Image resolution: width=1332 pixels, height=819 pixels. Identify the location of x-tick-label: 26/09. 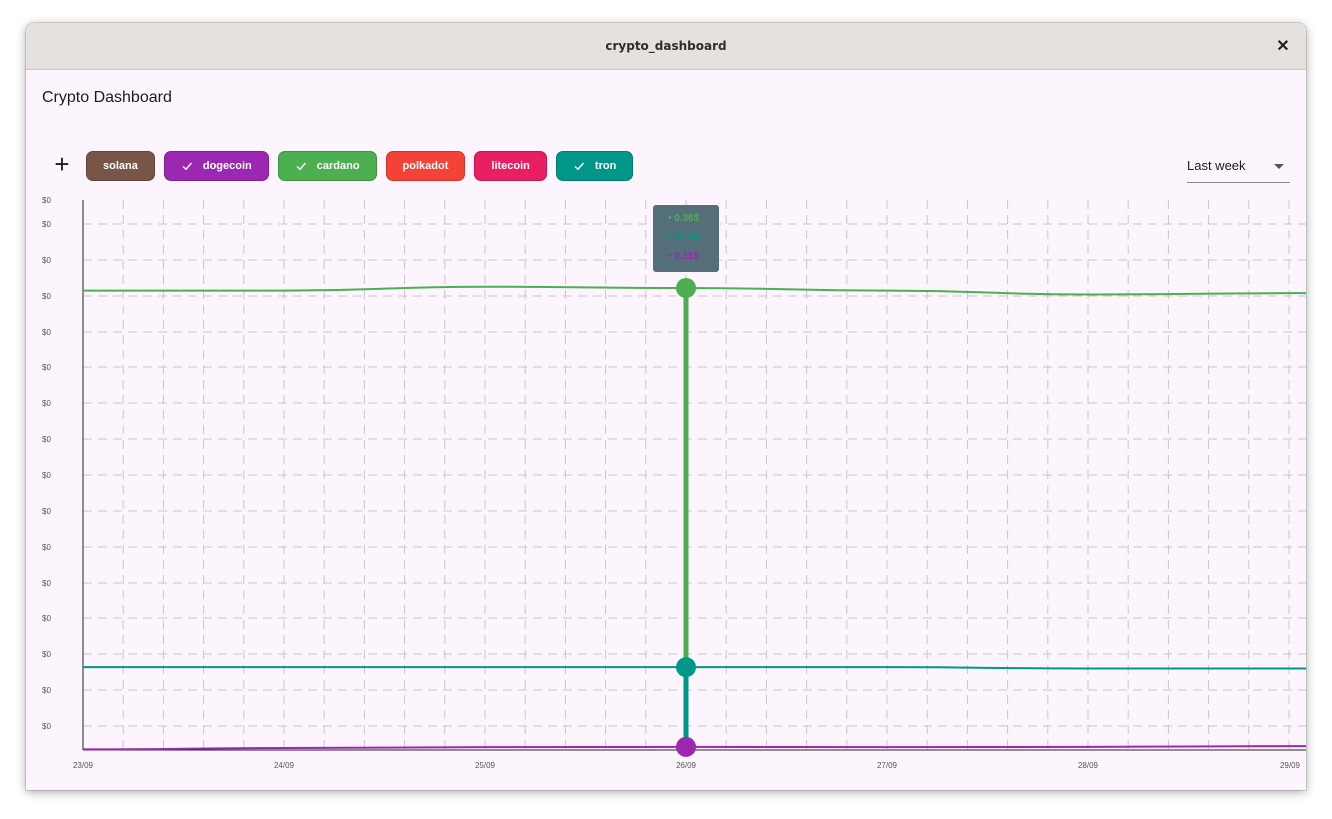
(686, 765).